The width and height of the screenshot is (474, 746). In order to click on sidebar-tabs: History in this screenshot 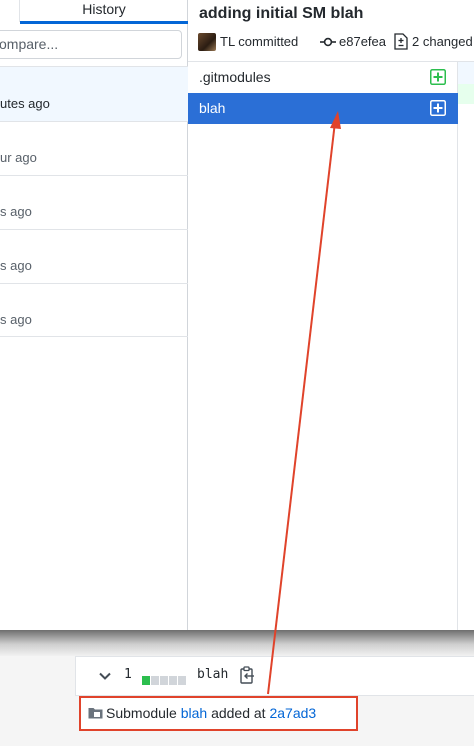, I will do `click(94, 12)`.